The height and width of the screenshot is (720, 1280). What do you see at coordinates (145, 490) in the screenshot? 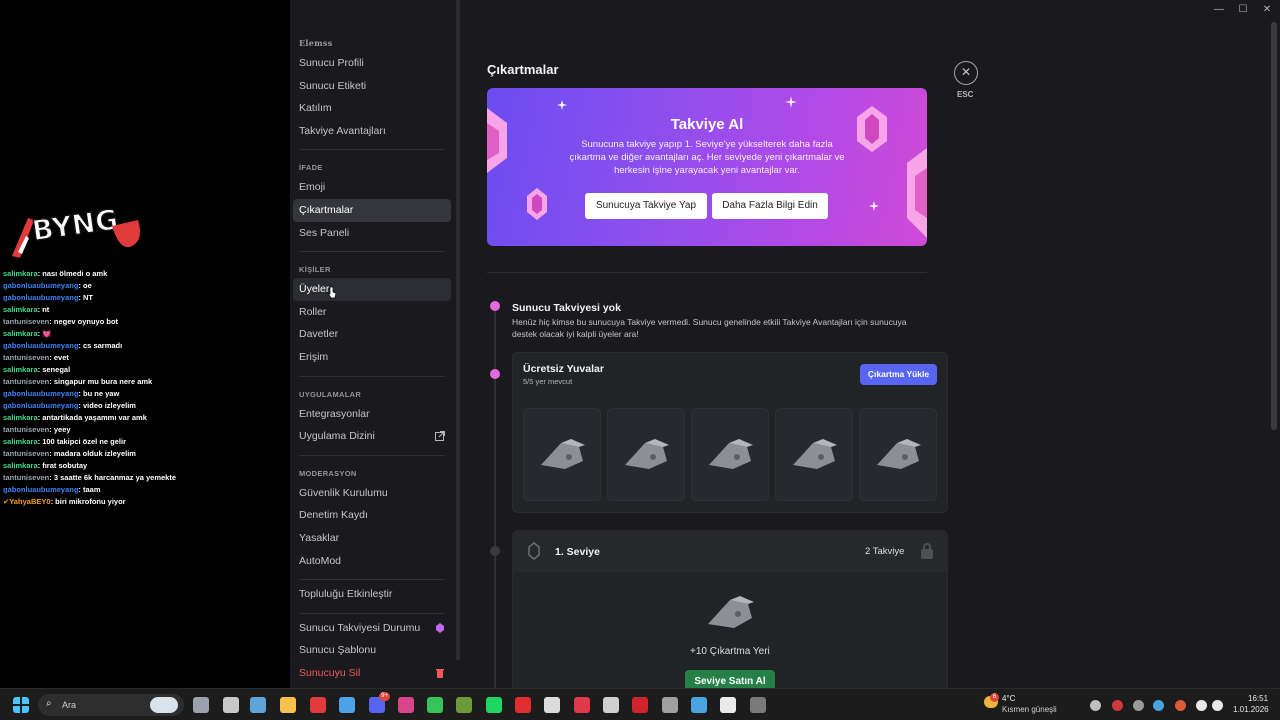
I see `chat-message: gabonluaubumeyang: taam` at bounding box center [145, 490].